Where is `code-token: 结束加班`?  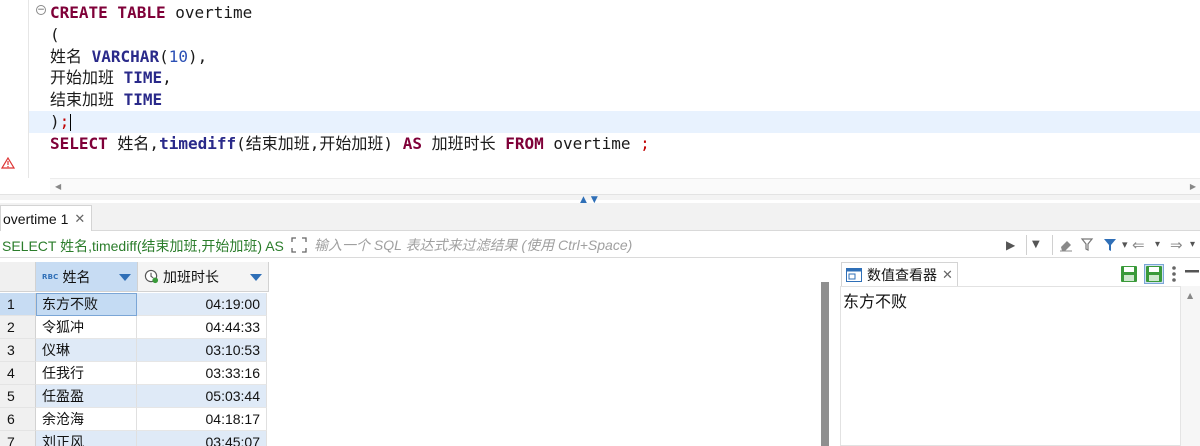 code-token: 结束加班 is located at coordinates (87, 100).